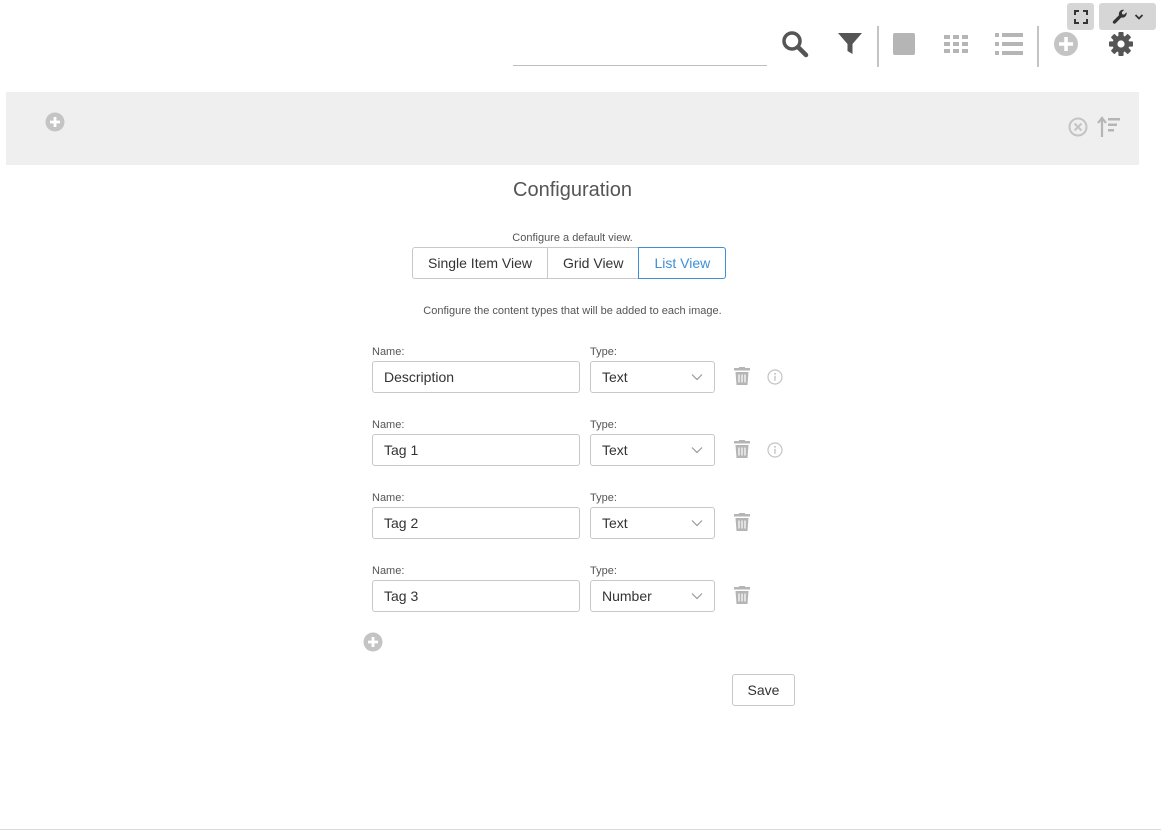 The height and width of the screenshot is (832, 1161). I want to click on add-filter-button, so click(55, 122).